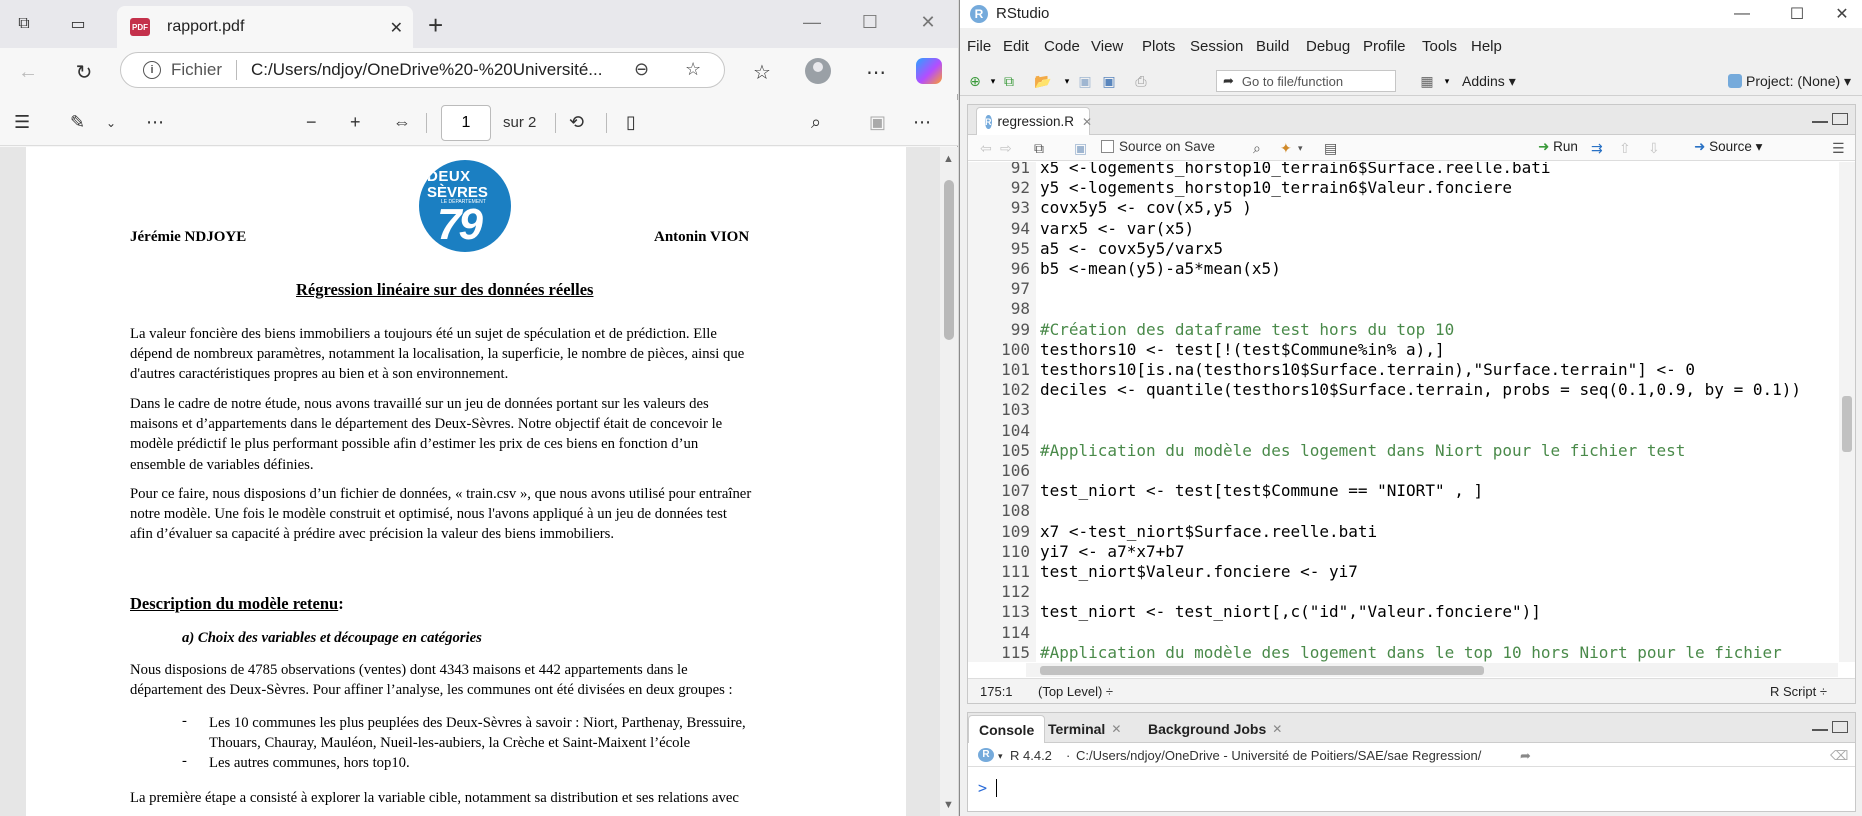 The width and height of the screenshot is (1862, 816). What do you see at coordinates (1408, 229) in the screenshot?
I see `code-line: 94 varx5 <- var(x5)` at bounding box center [1408, 229].